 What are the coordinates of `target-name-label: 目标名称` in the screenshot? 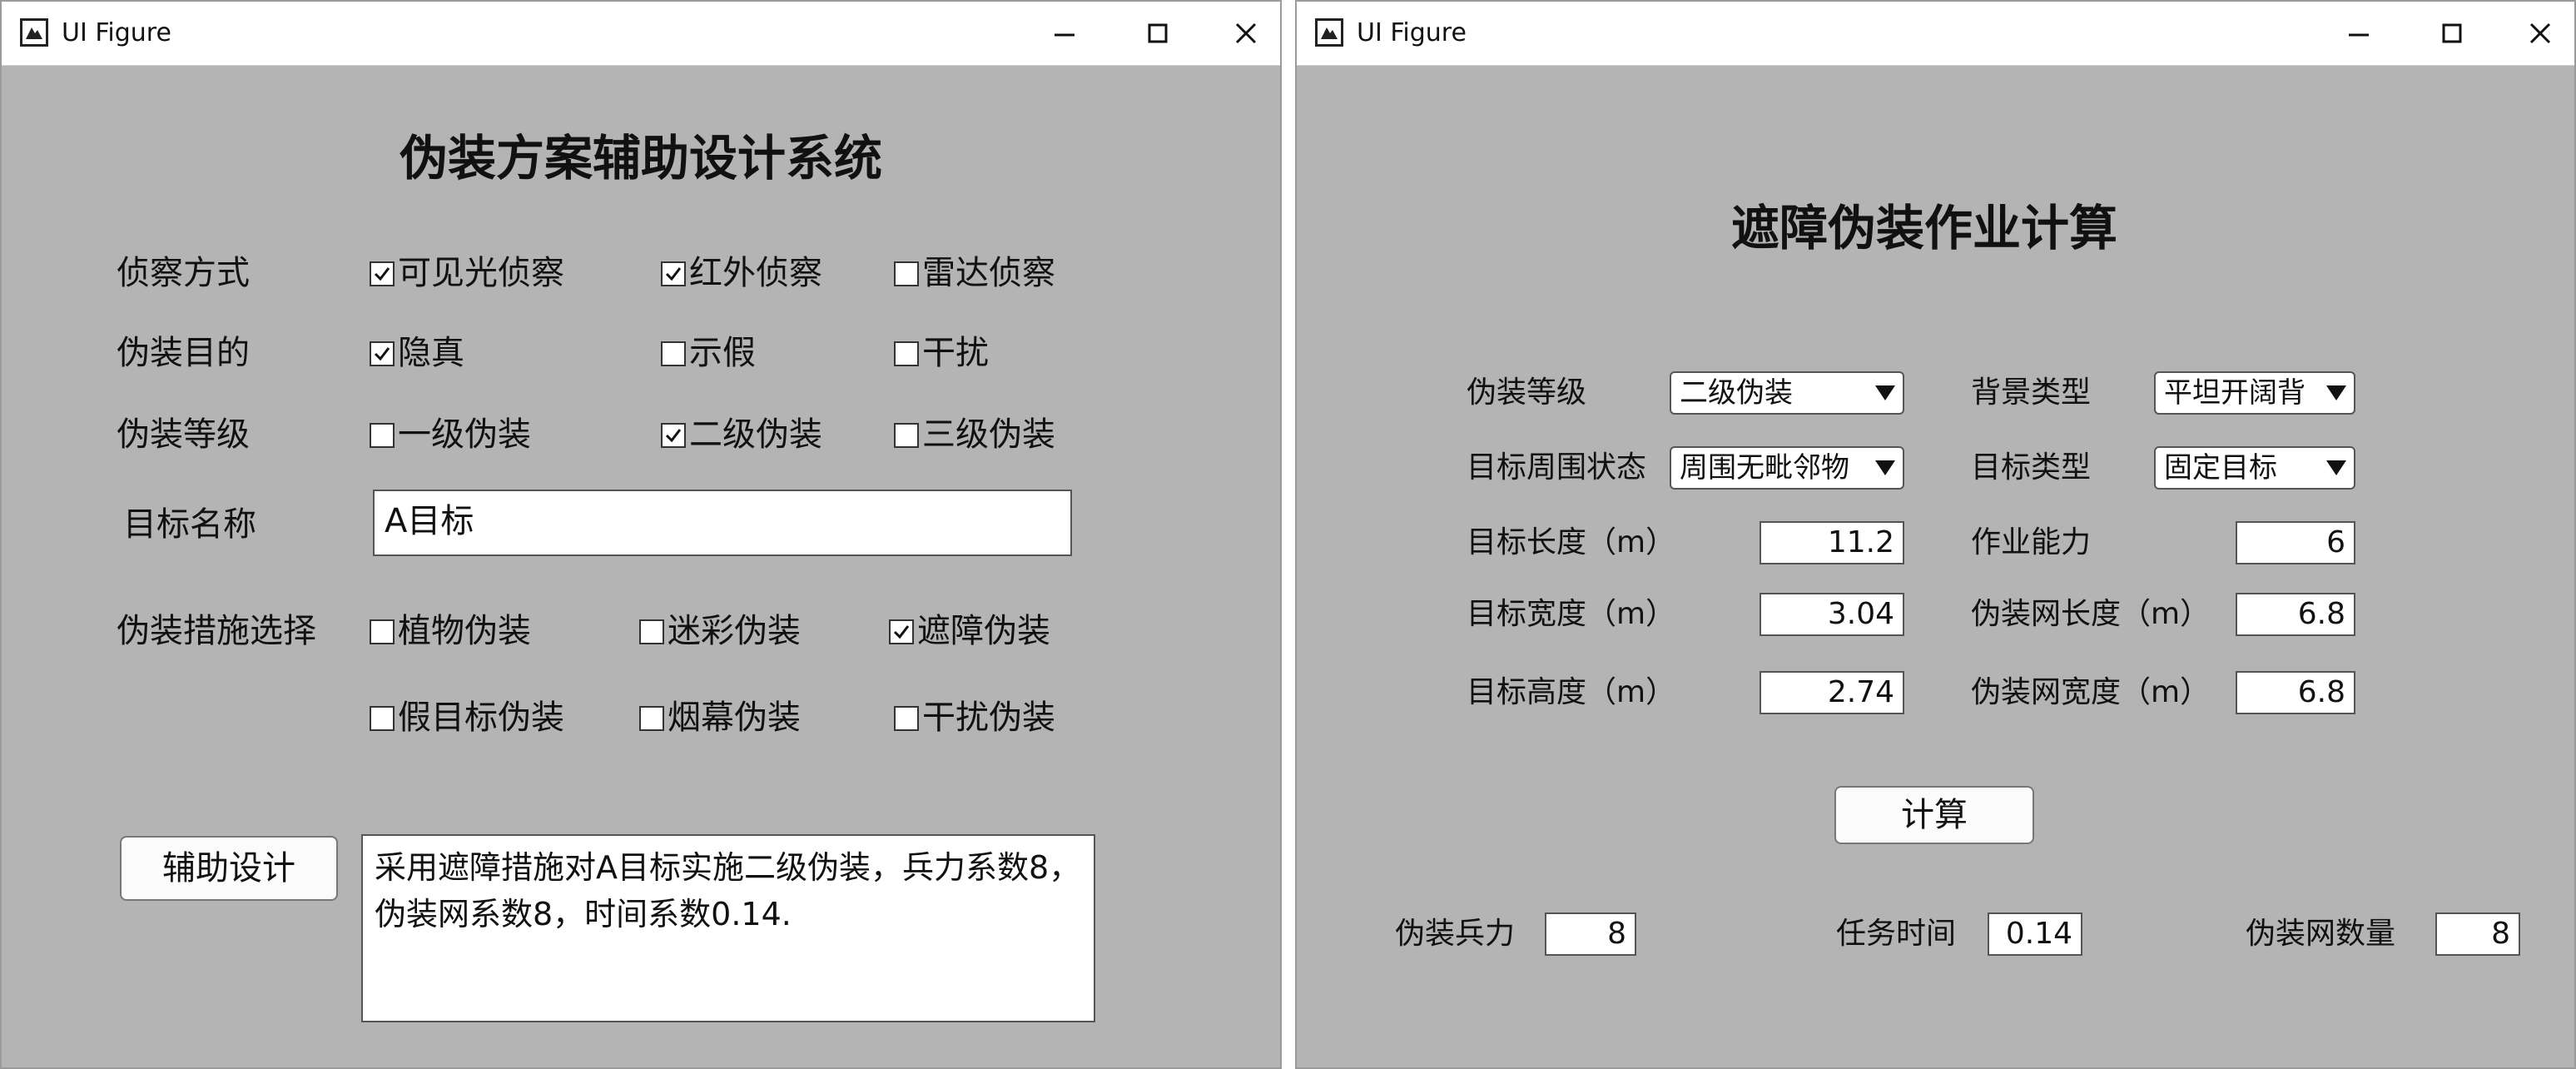 It's located at (189, 524).